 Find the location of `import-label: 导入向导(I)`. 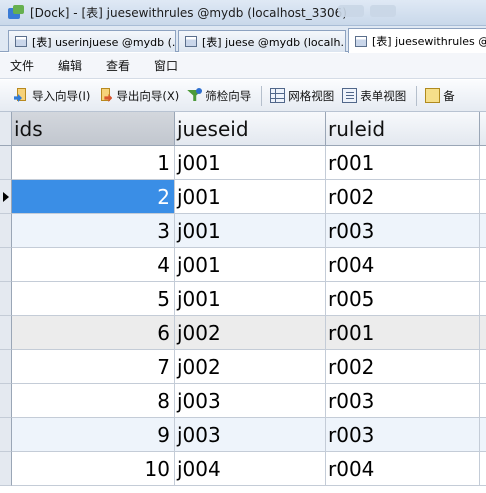

import-label: 导入向导(I) is located at coordinates (61, 95).